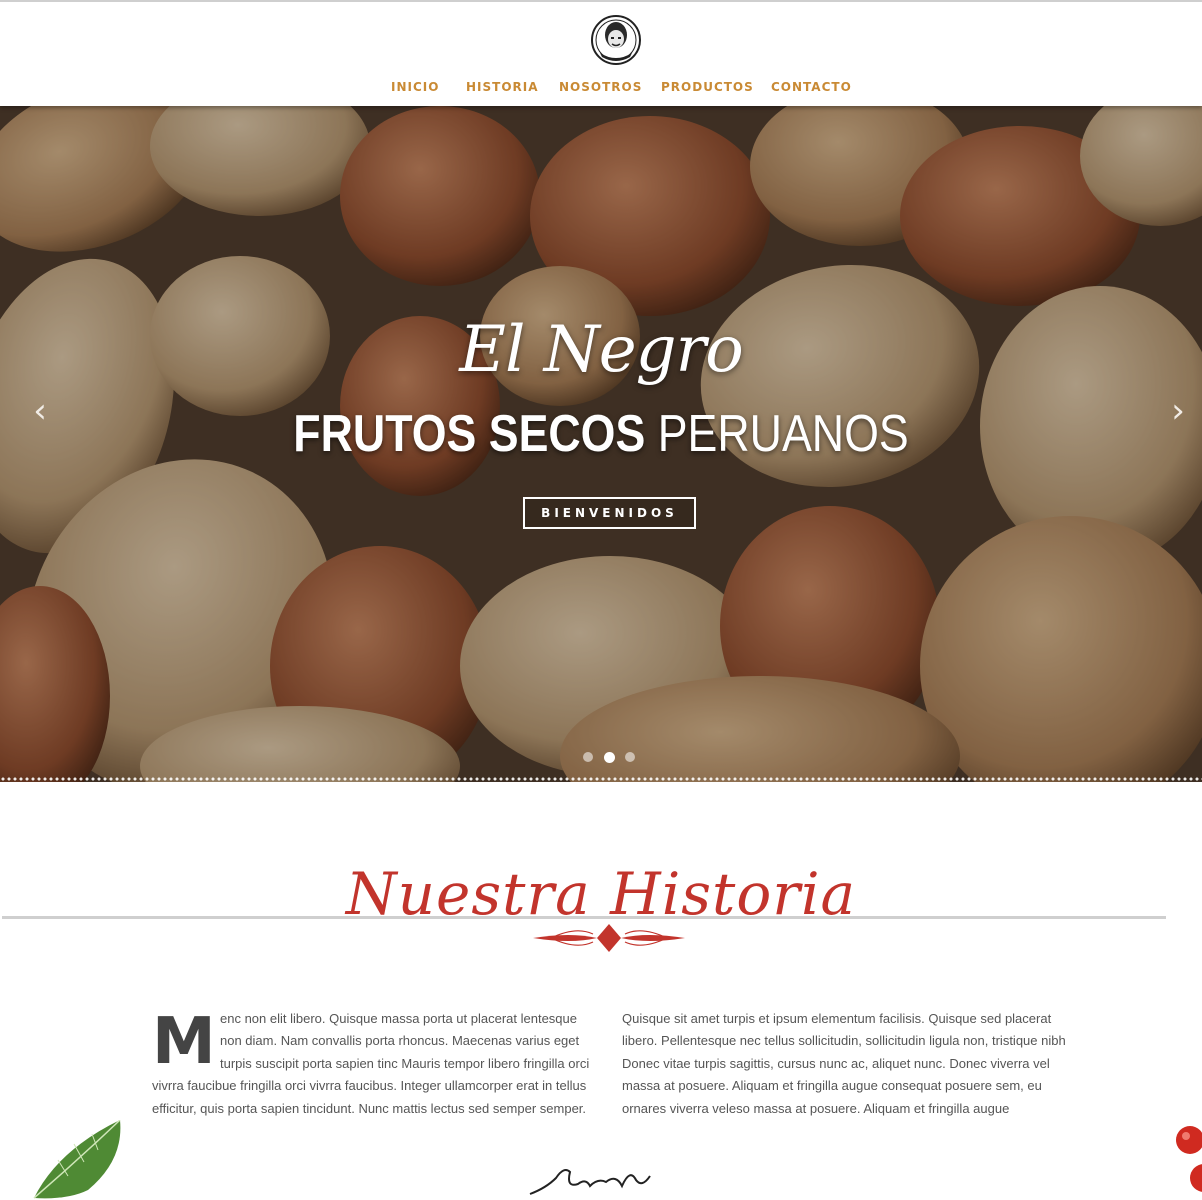 This screenshot has height=1200, width=1202. What do you see at coordinates (811, 87) in the screenshot?
I see `nav-item-contacto: CONTACTO` at bounding box center [811, 87].